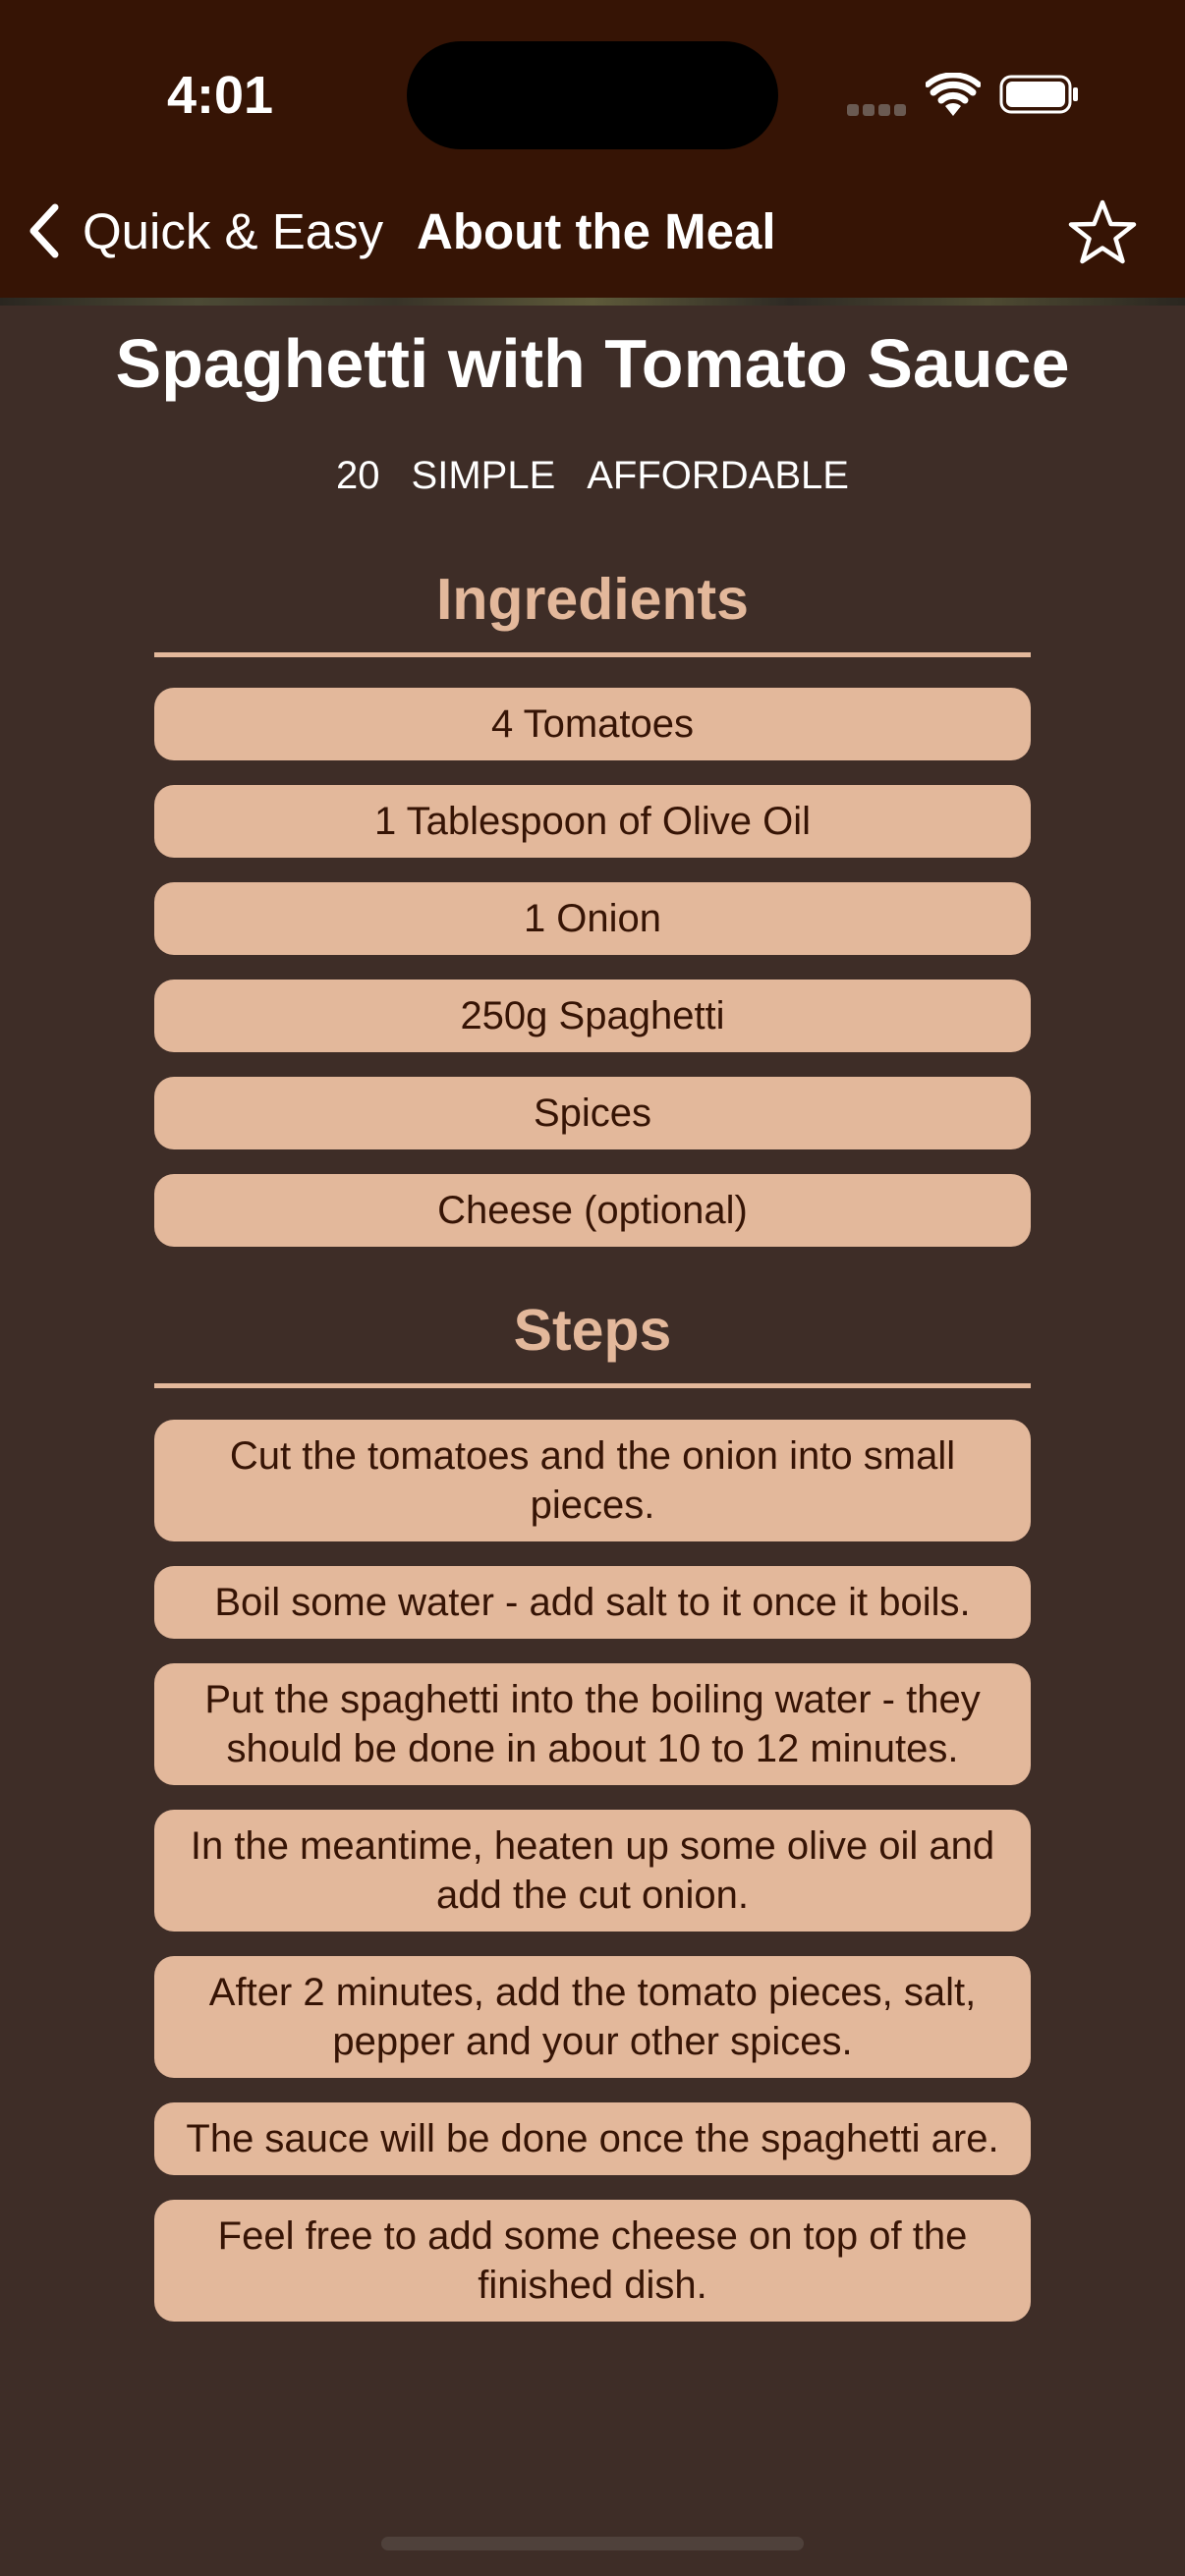  Describe the element at coordinates (592, 918) in the screenshot. I see `ingredient-item: 1 Onion` at that location.